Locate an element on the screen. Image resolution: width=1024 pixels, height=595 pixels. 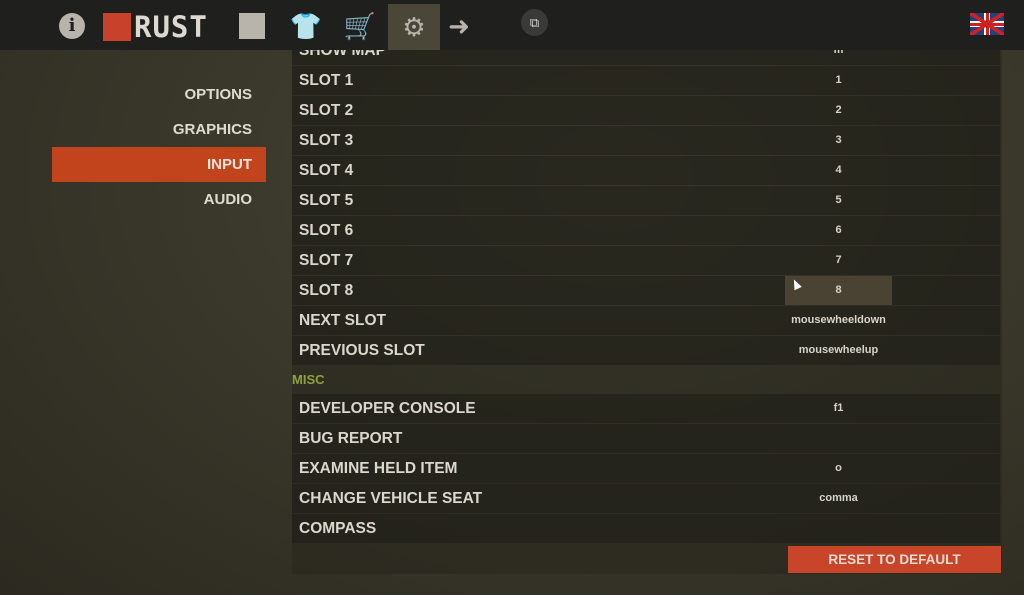
keybind-label: EXAMINE HELD ITEM is located at coordinates (378, 468).